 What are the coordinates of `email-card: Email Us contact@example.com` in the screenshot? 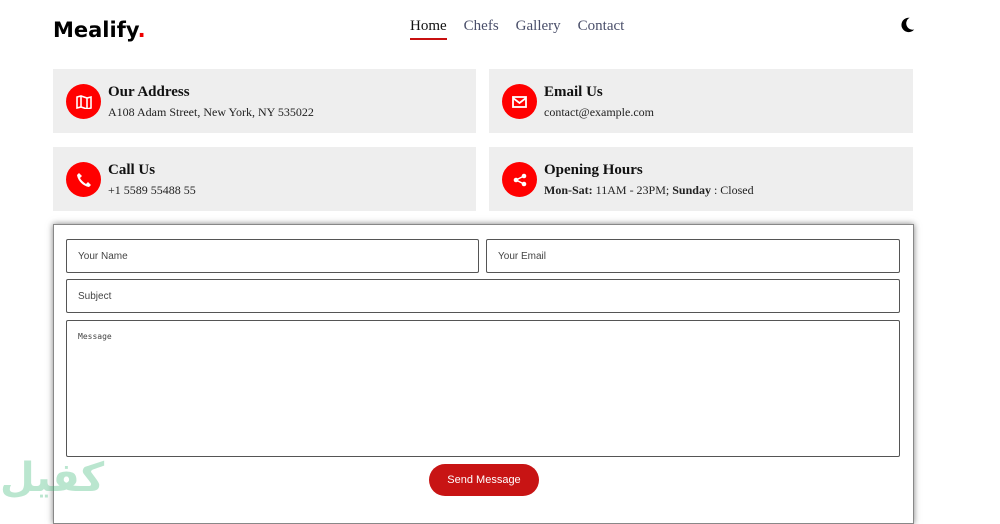 It's located at (701, 101).